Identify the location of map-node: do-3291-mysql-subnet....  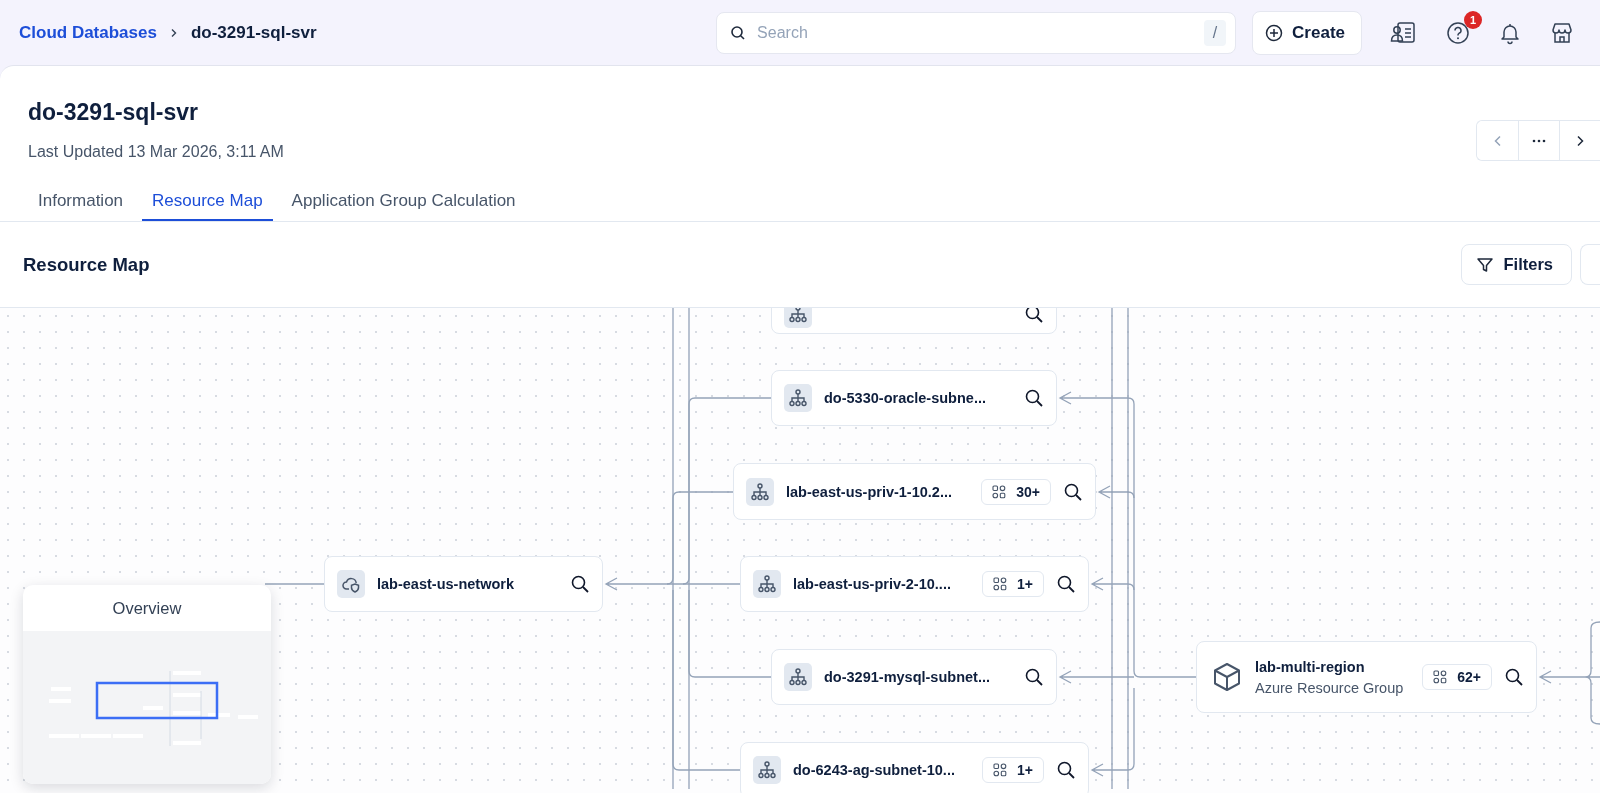
(914, 677).